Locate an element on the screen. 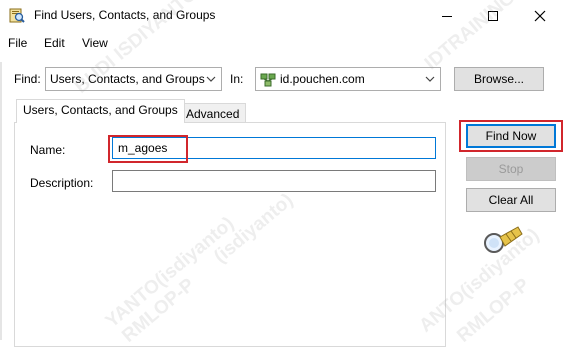 Image resolution: width=568 pixels, height=348 pixels. in-label: In: is located at coordinates (237, 79).